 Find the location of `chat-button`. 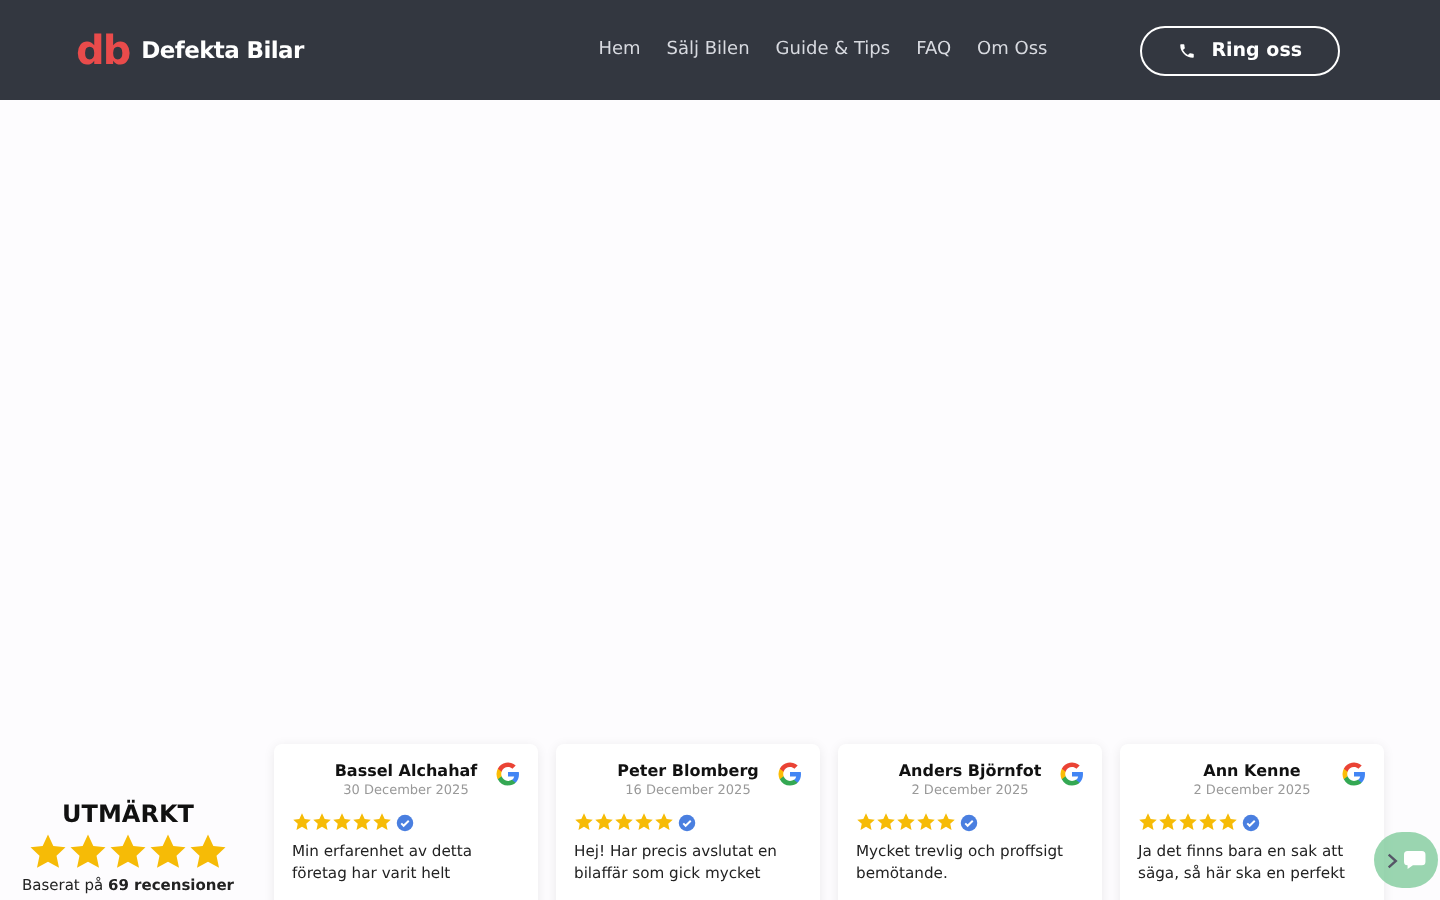

chat-button is located at coordinates (1406, 860).